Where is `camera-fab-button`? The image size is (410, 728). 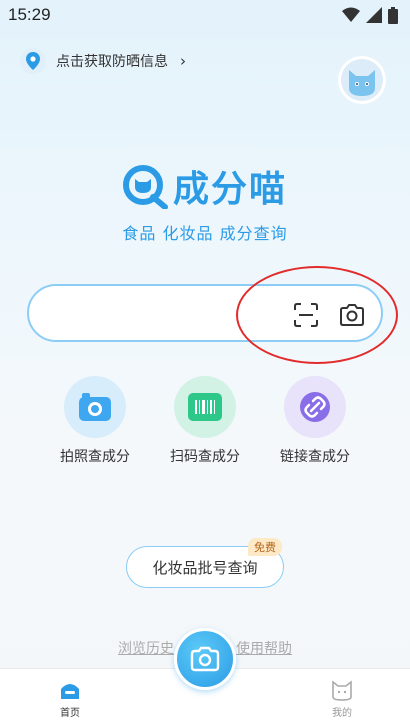 camera-fab-button is located at coordinates (205, 659).